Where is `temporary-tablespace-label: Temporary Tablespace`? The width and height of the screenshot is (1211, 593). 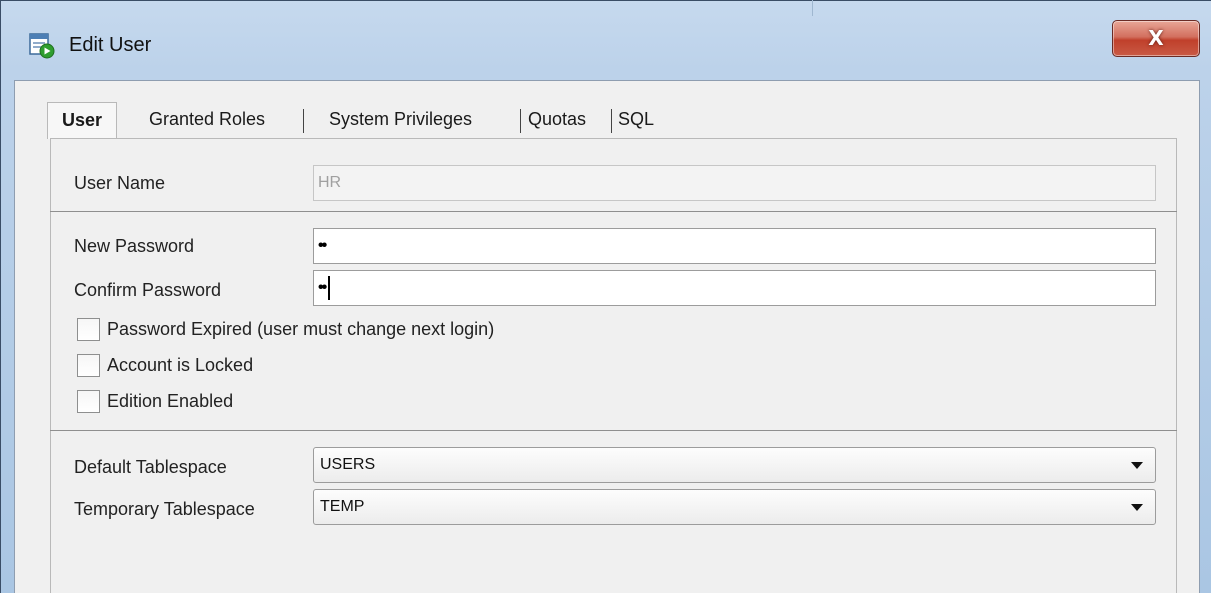
temporary-tablespace-label: Temporary Tablespace is located at coordinates (164, 509).